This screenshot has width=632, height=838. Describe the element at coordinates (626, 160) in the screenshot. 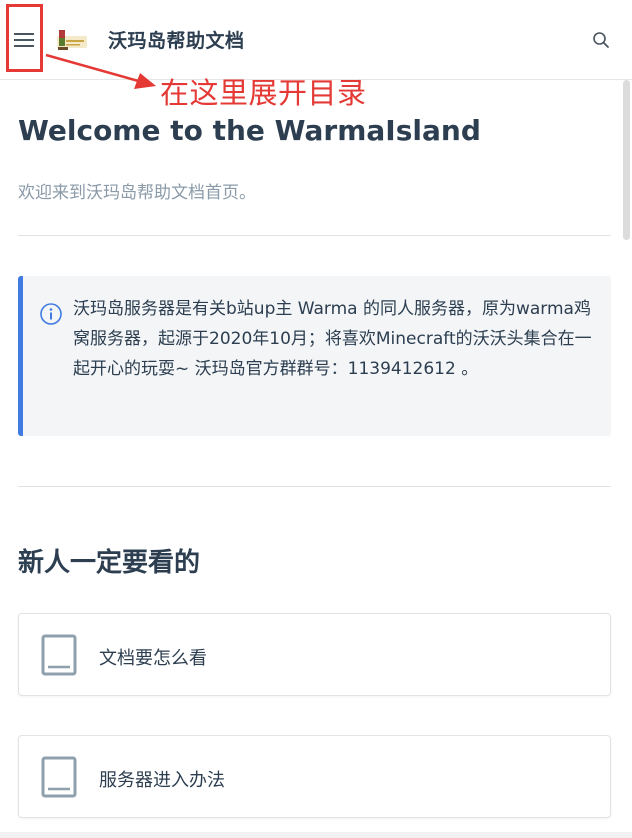

I see `scrollbar-thumb` at that location.